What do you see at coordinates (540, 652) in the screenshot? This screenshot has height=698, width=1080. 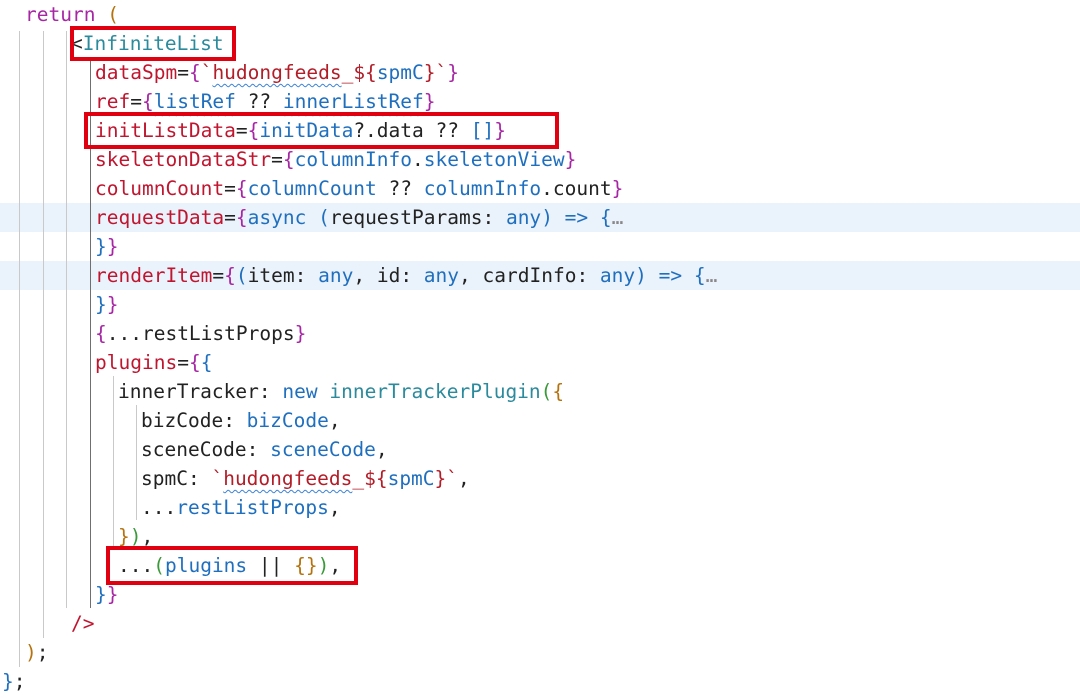 I see `code-line: );` at bounding box center [540, 652].